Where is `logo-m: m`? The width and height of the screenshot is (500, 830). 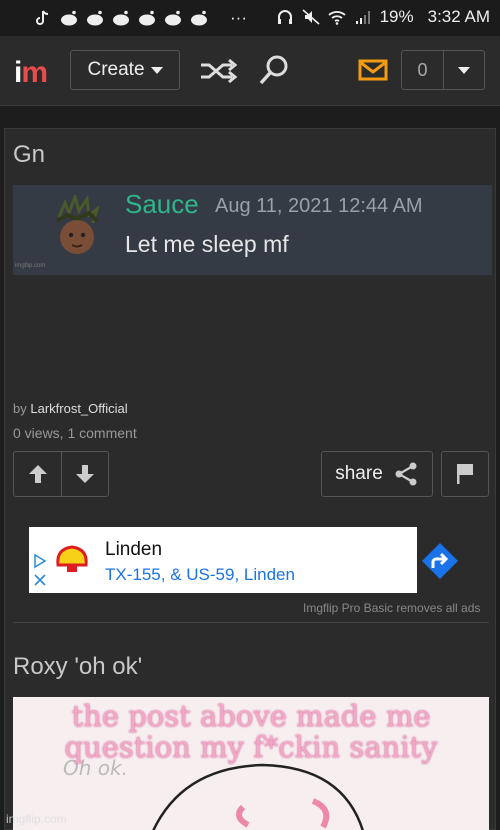 logo-m: m is located at coordinates (34, 72).